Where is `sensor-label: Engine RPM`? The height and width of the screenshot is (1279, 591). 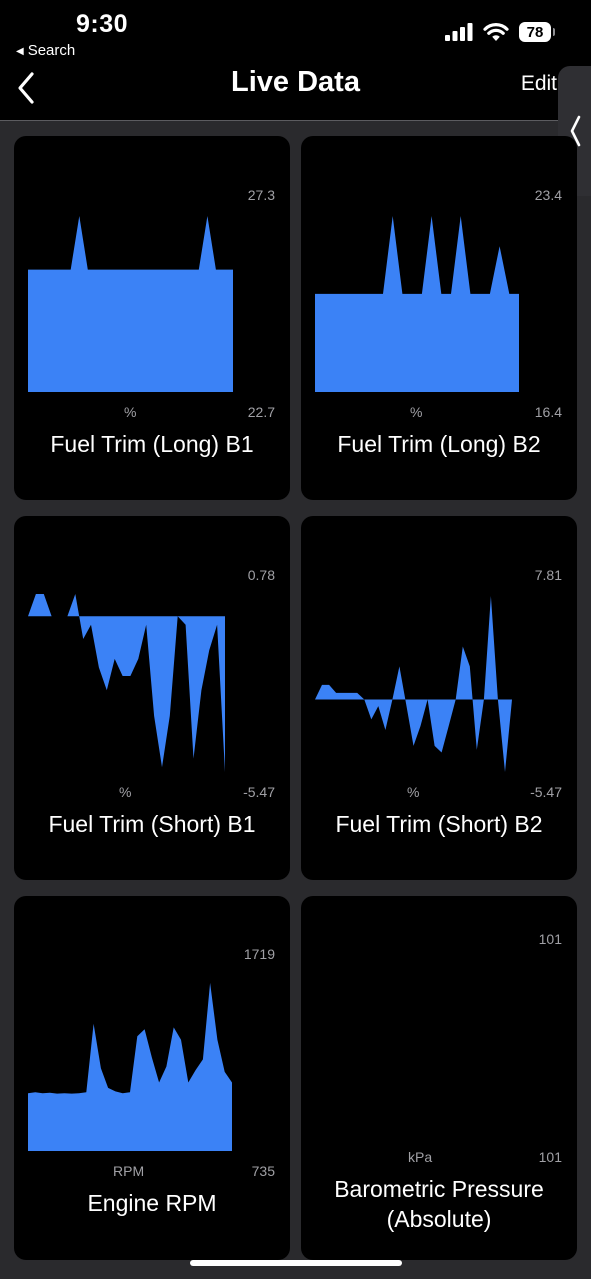
sensor-label: Engine RPM is located at coordinates (152, 1203).